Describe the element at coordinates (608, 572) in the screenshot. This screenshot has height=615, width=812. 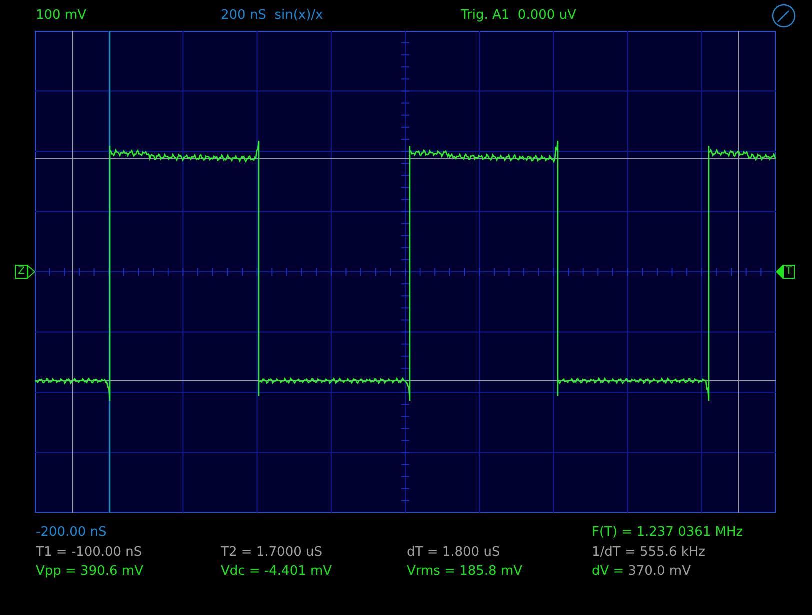
I see `measurement-readout: dV =` at that location.